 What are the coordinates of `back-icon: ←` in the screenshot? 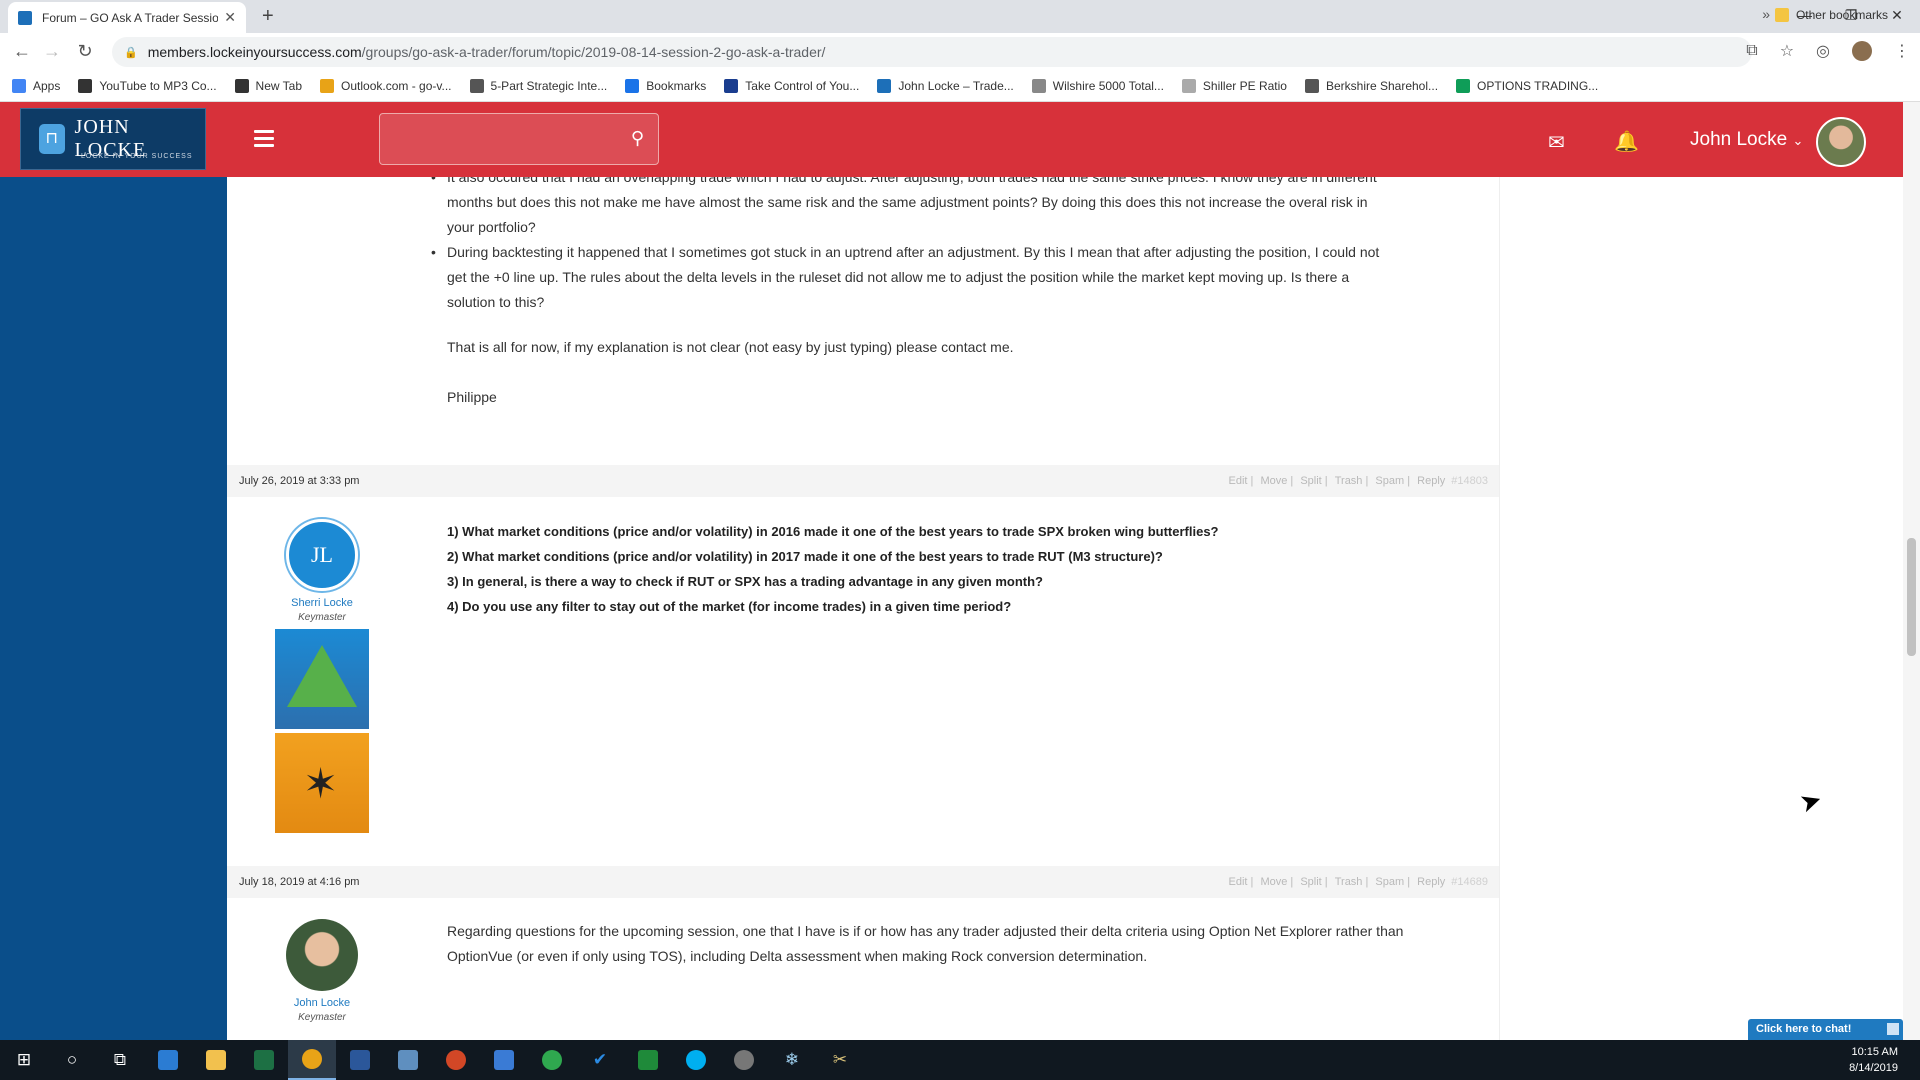 It's located at (22, 51).